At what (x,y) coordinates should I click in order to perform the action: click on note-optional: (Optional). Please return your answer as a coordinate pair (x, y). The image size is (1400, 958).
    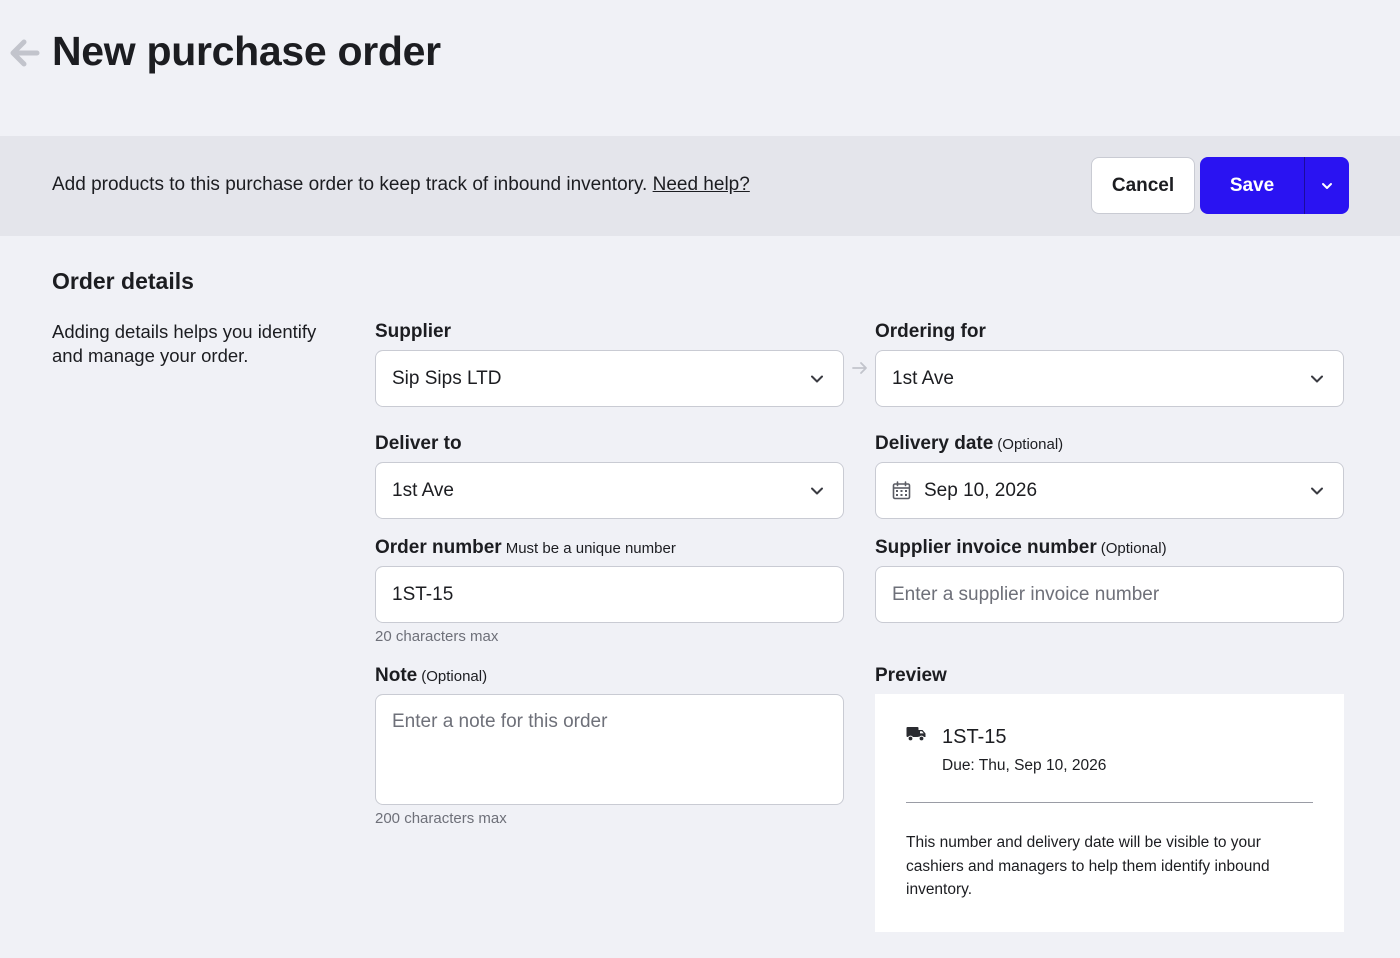
    Looking at the image, I should click on (454, 676).